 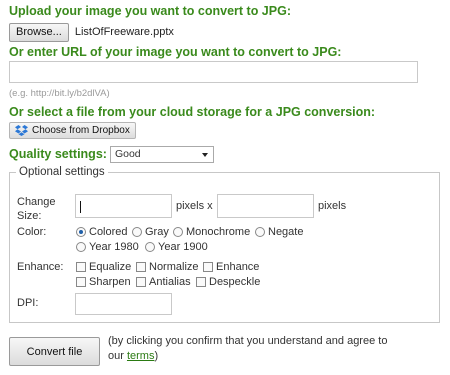 I want to click on convert-file-button: Convert file, so click(x=54, y=351).